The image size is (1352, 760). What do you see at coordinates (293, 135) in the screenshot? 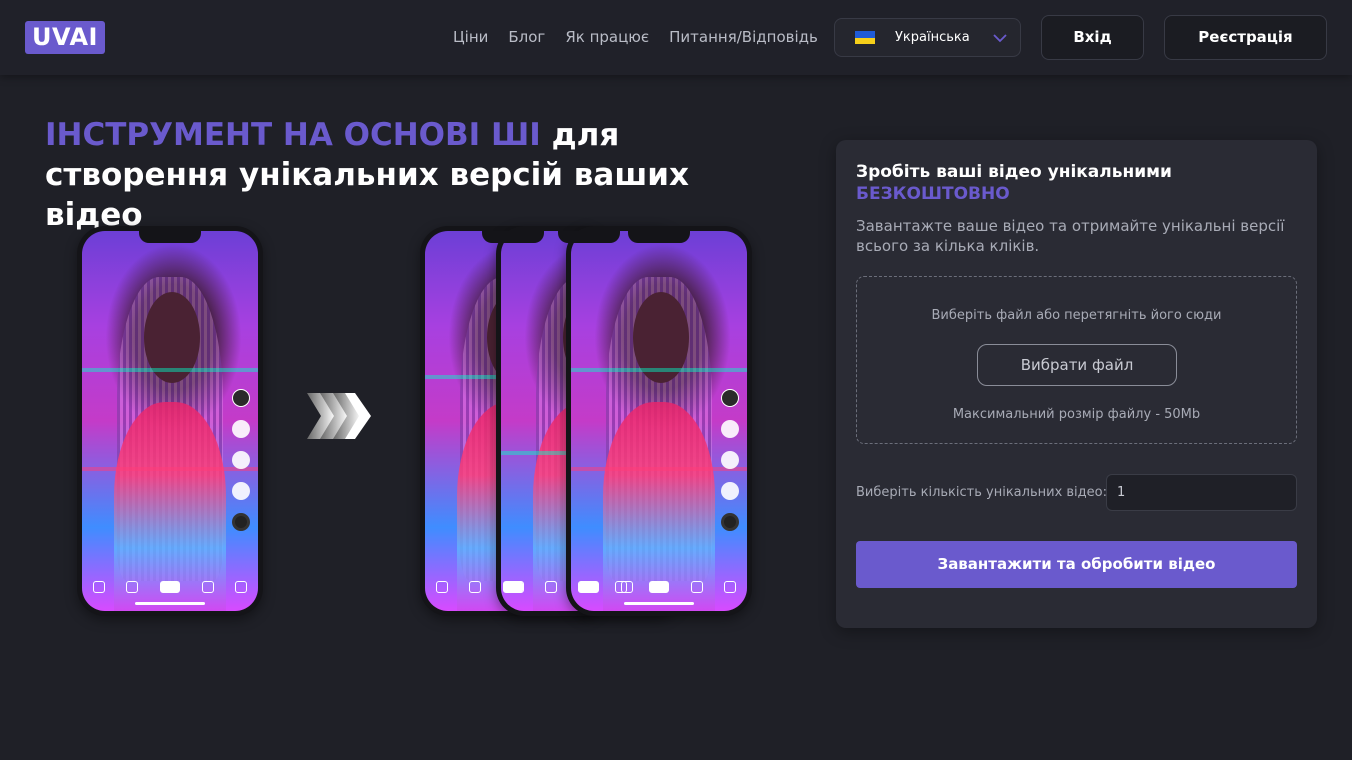
I see `hero-title-accent: ІНСТРУМЕНТ НА ОСНОВІ ШІ` at bounding box center [293, 135].